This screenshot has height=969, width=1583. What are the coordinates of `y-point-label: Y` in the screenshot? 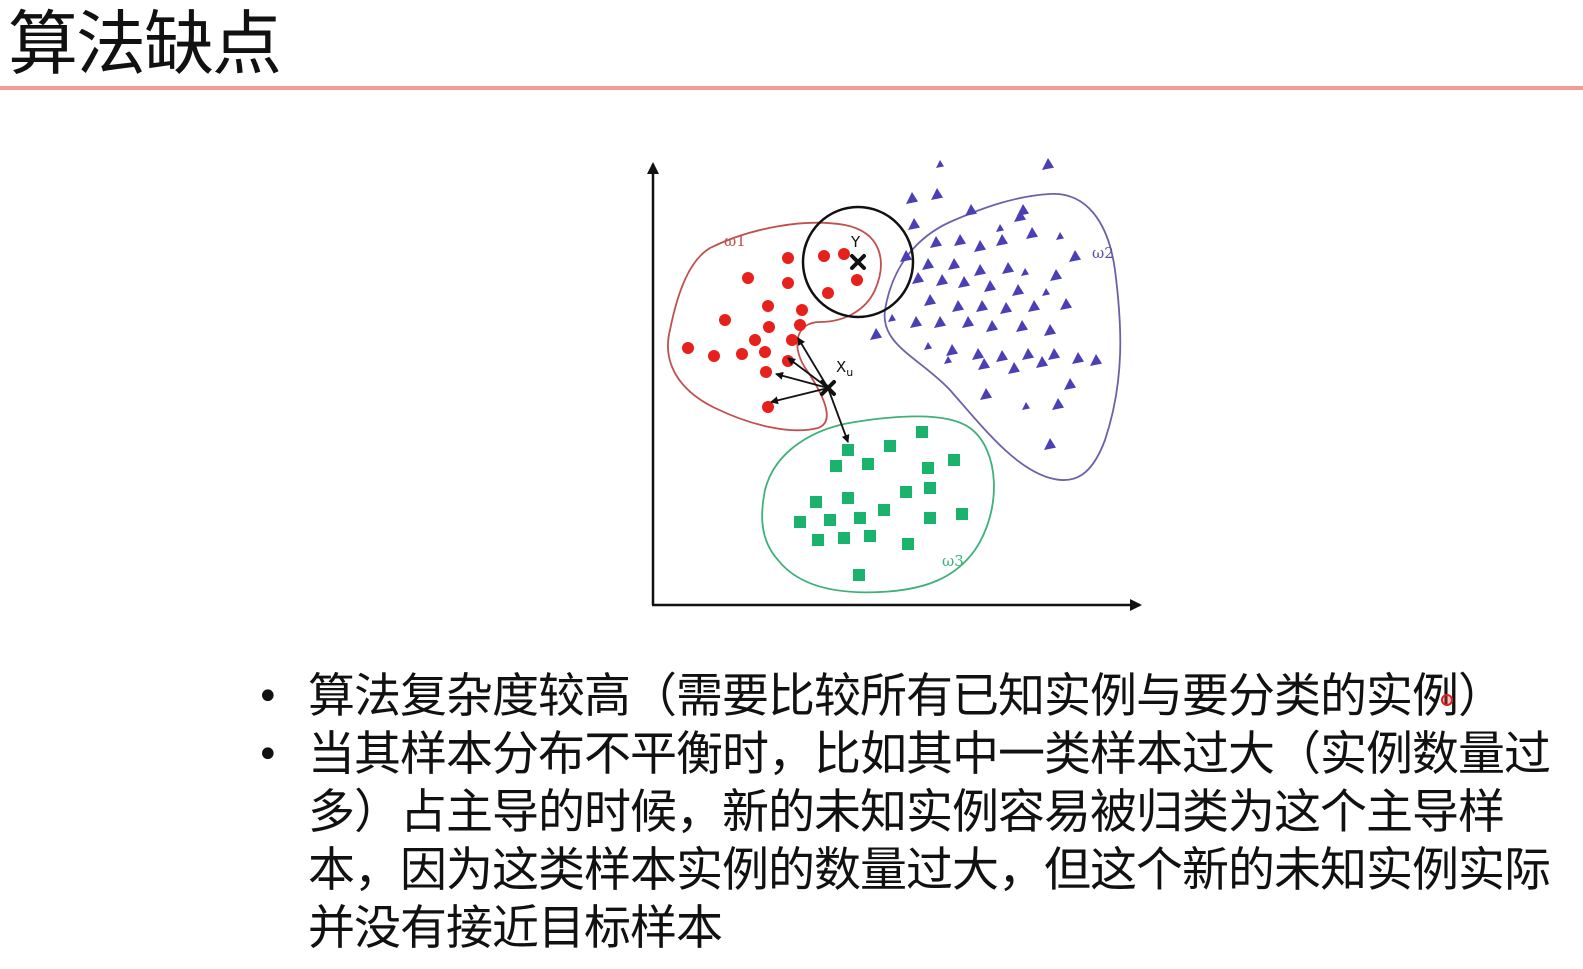 It's located at (855, 242).